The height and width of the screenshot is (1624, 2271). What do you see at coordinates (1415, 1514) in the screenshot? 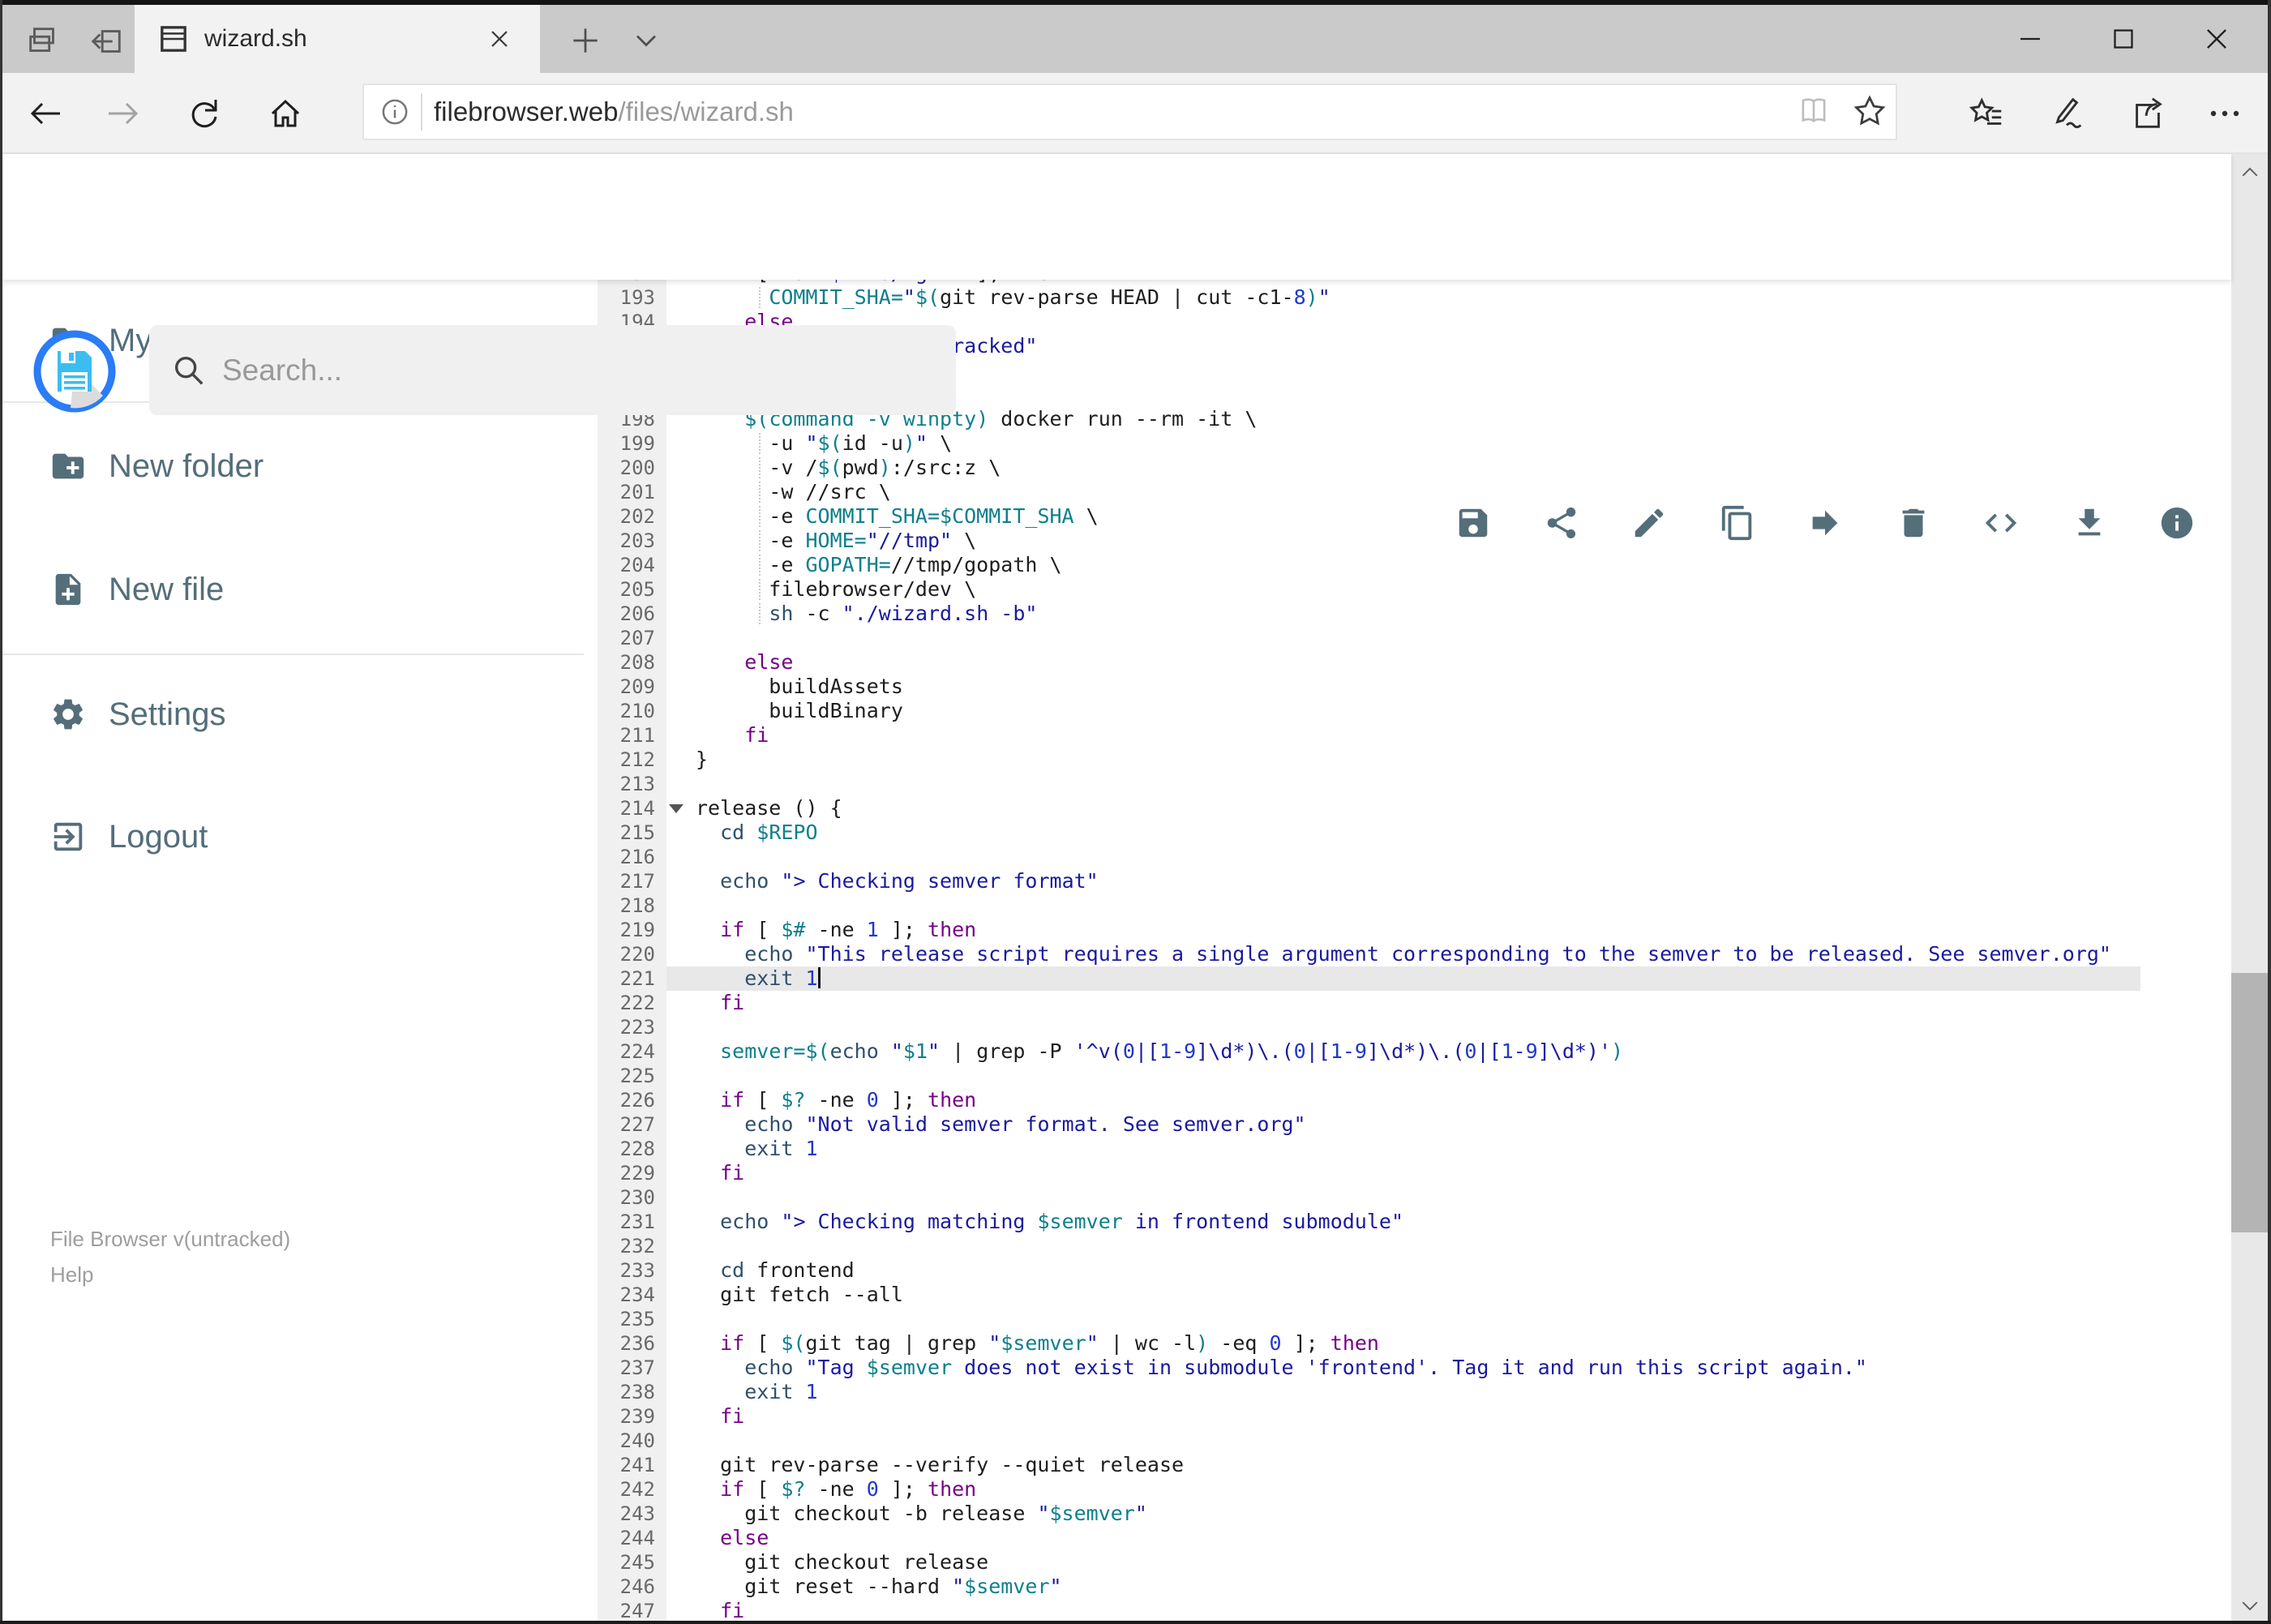
I see `code-line-243: 243 git checkout -b release "$semver"` at bounding box center [1415, 1514].